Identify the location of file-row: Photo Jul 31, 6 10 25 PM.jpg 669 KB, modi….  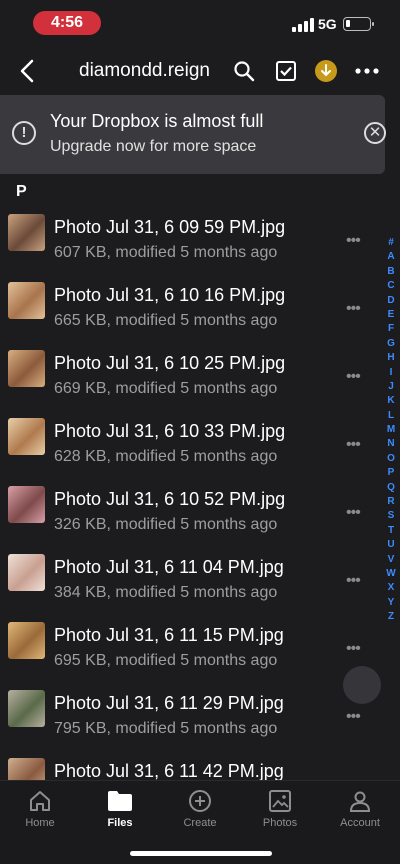
(190, 376).